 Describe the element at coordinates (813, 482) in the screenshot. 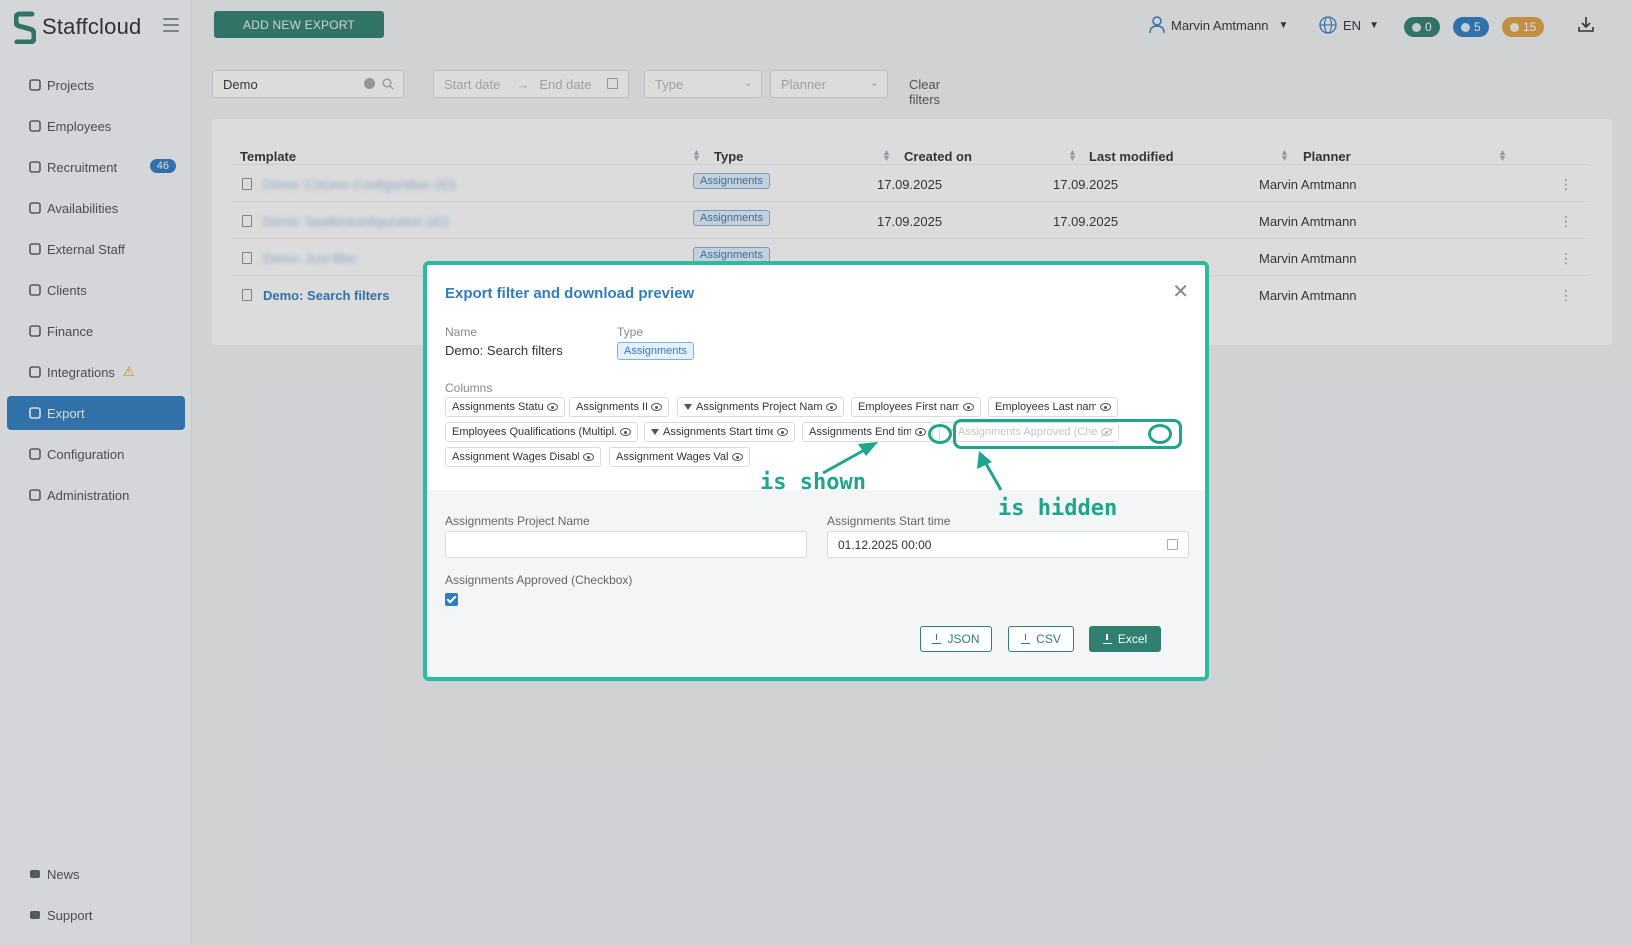

I see `annotation-is-shown: is shown` at that location.